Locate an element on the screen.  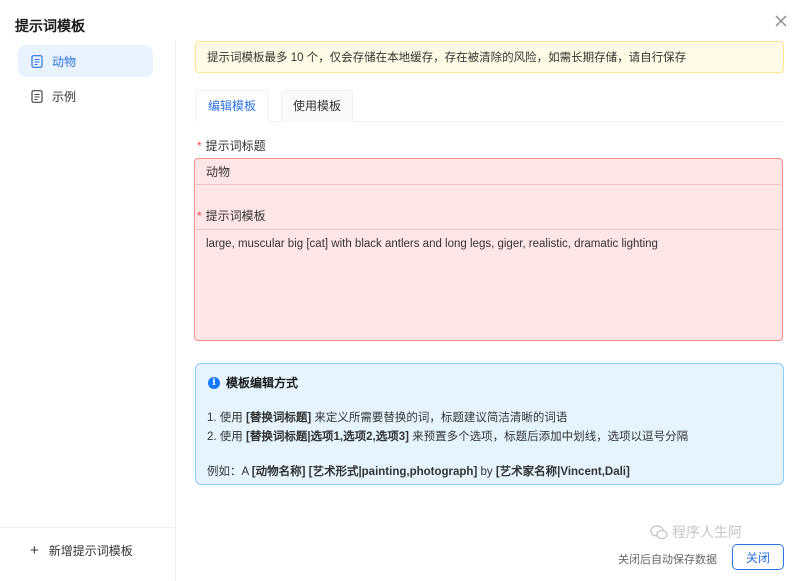
wechat-icon is located at coordinates (659, 531).